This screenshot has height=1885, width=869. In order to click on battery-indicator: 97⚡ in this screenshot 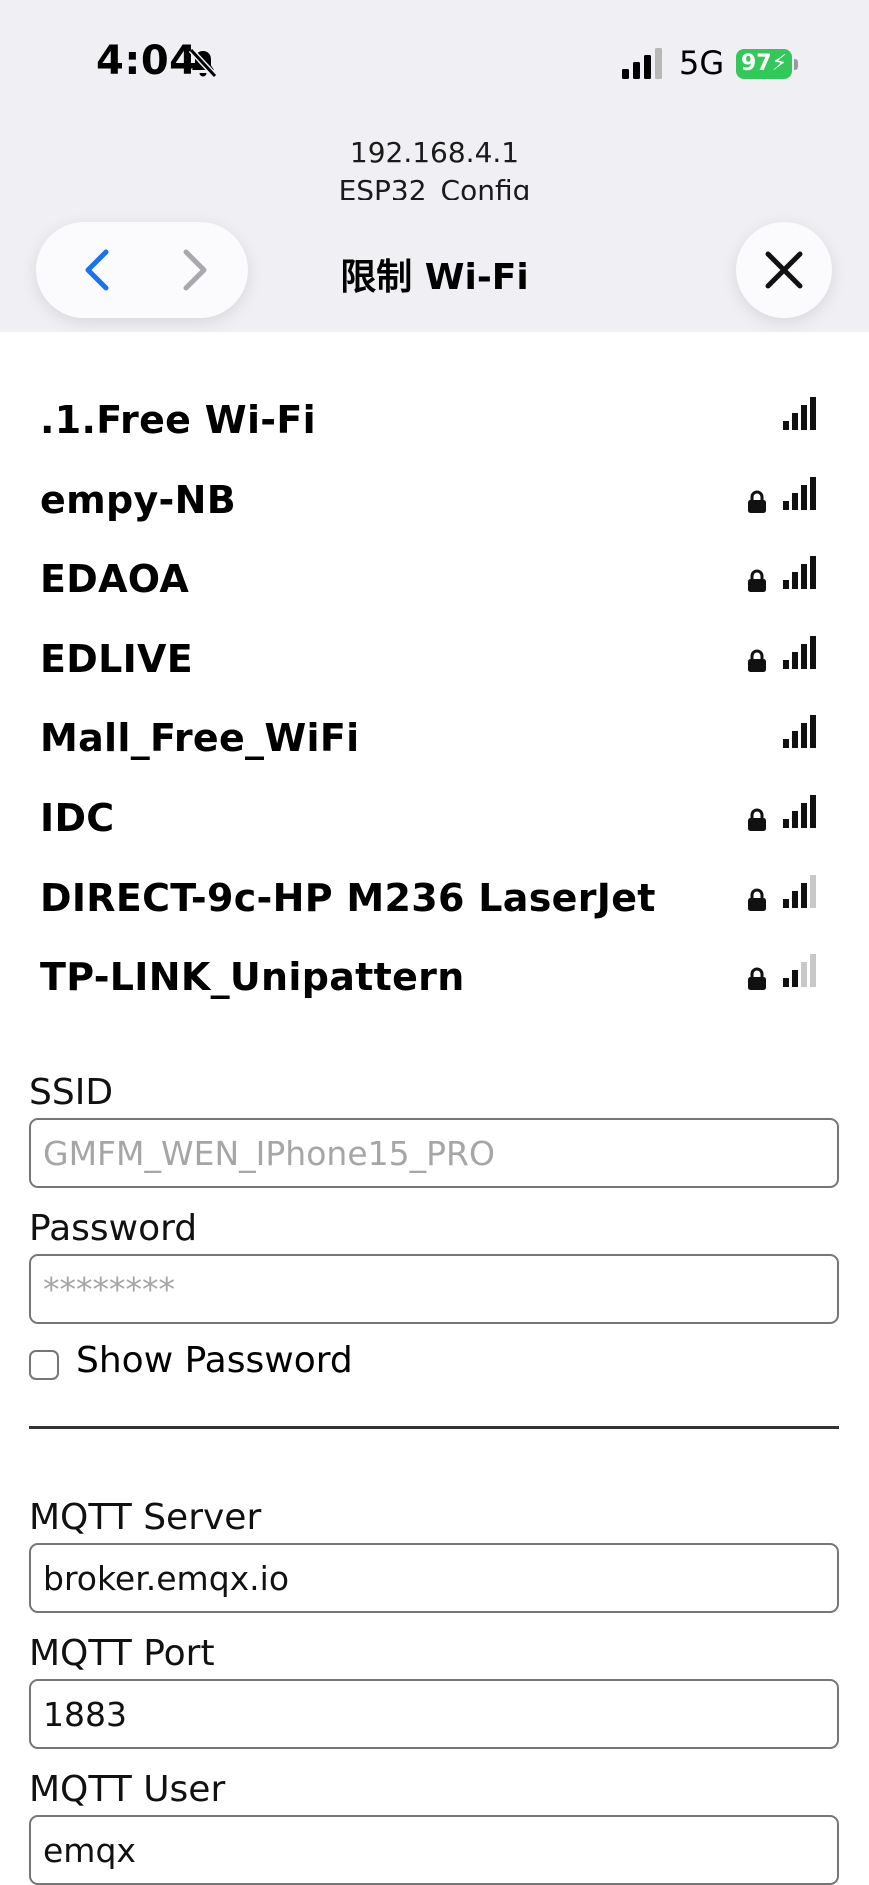, I will do `click(764, 64)`.